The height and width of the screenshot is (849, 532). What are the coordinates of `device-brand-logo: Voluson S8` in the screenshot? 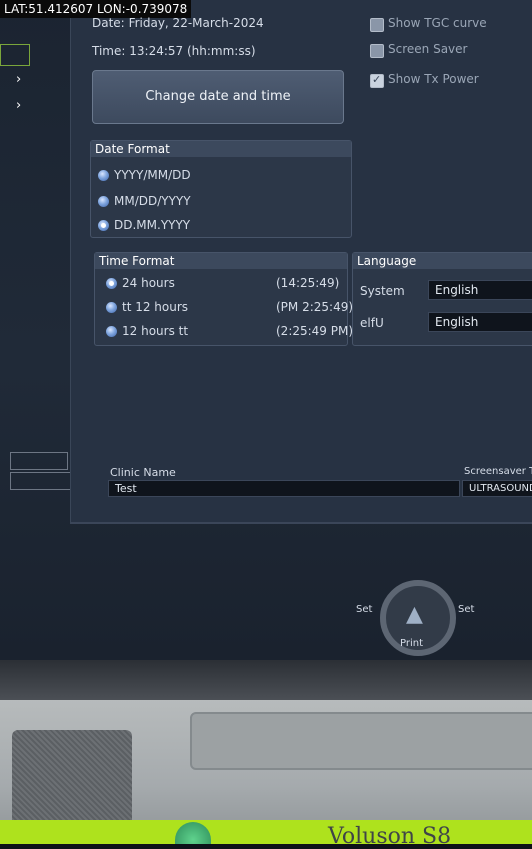 It's located at (390, 836).